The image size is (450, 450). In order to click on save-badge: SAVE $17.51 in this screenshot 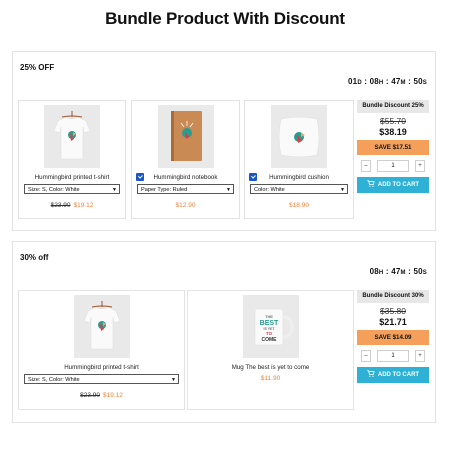, I will do `click(393, 147)`.